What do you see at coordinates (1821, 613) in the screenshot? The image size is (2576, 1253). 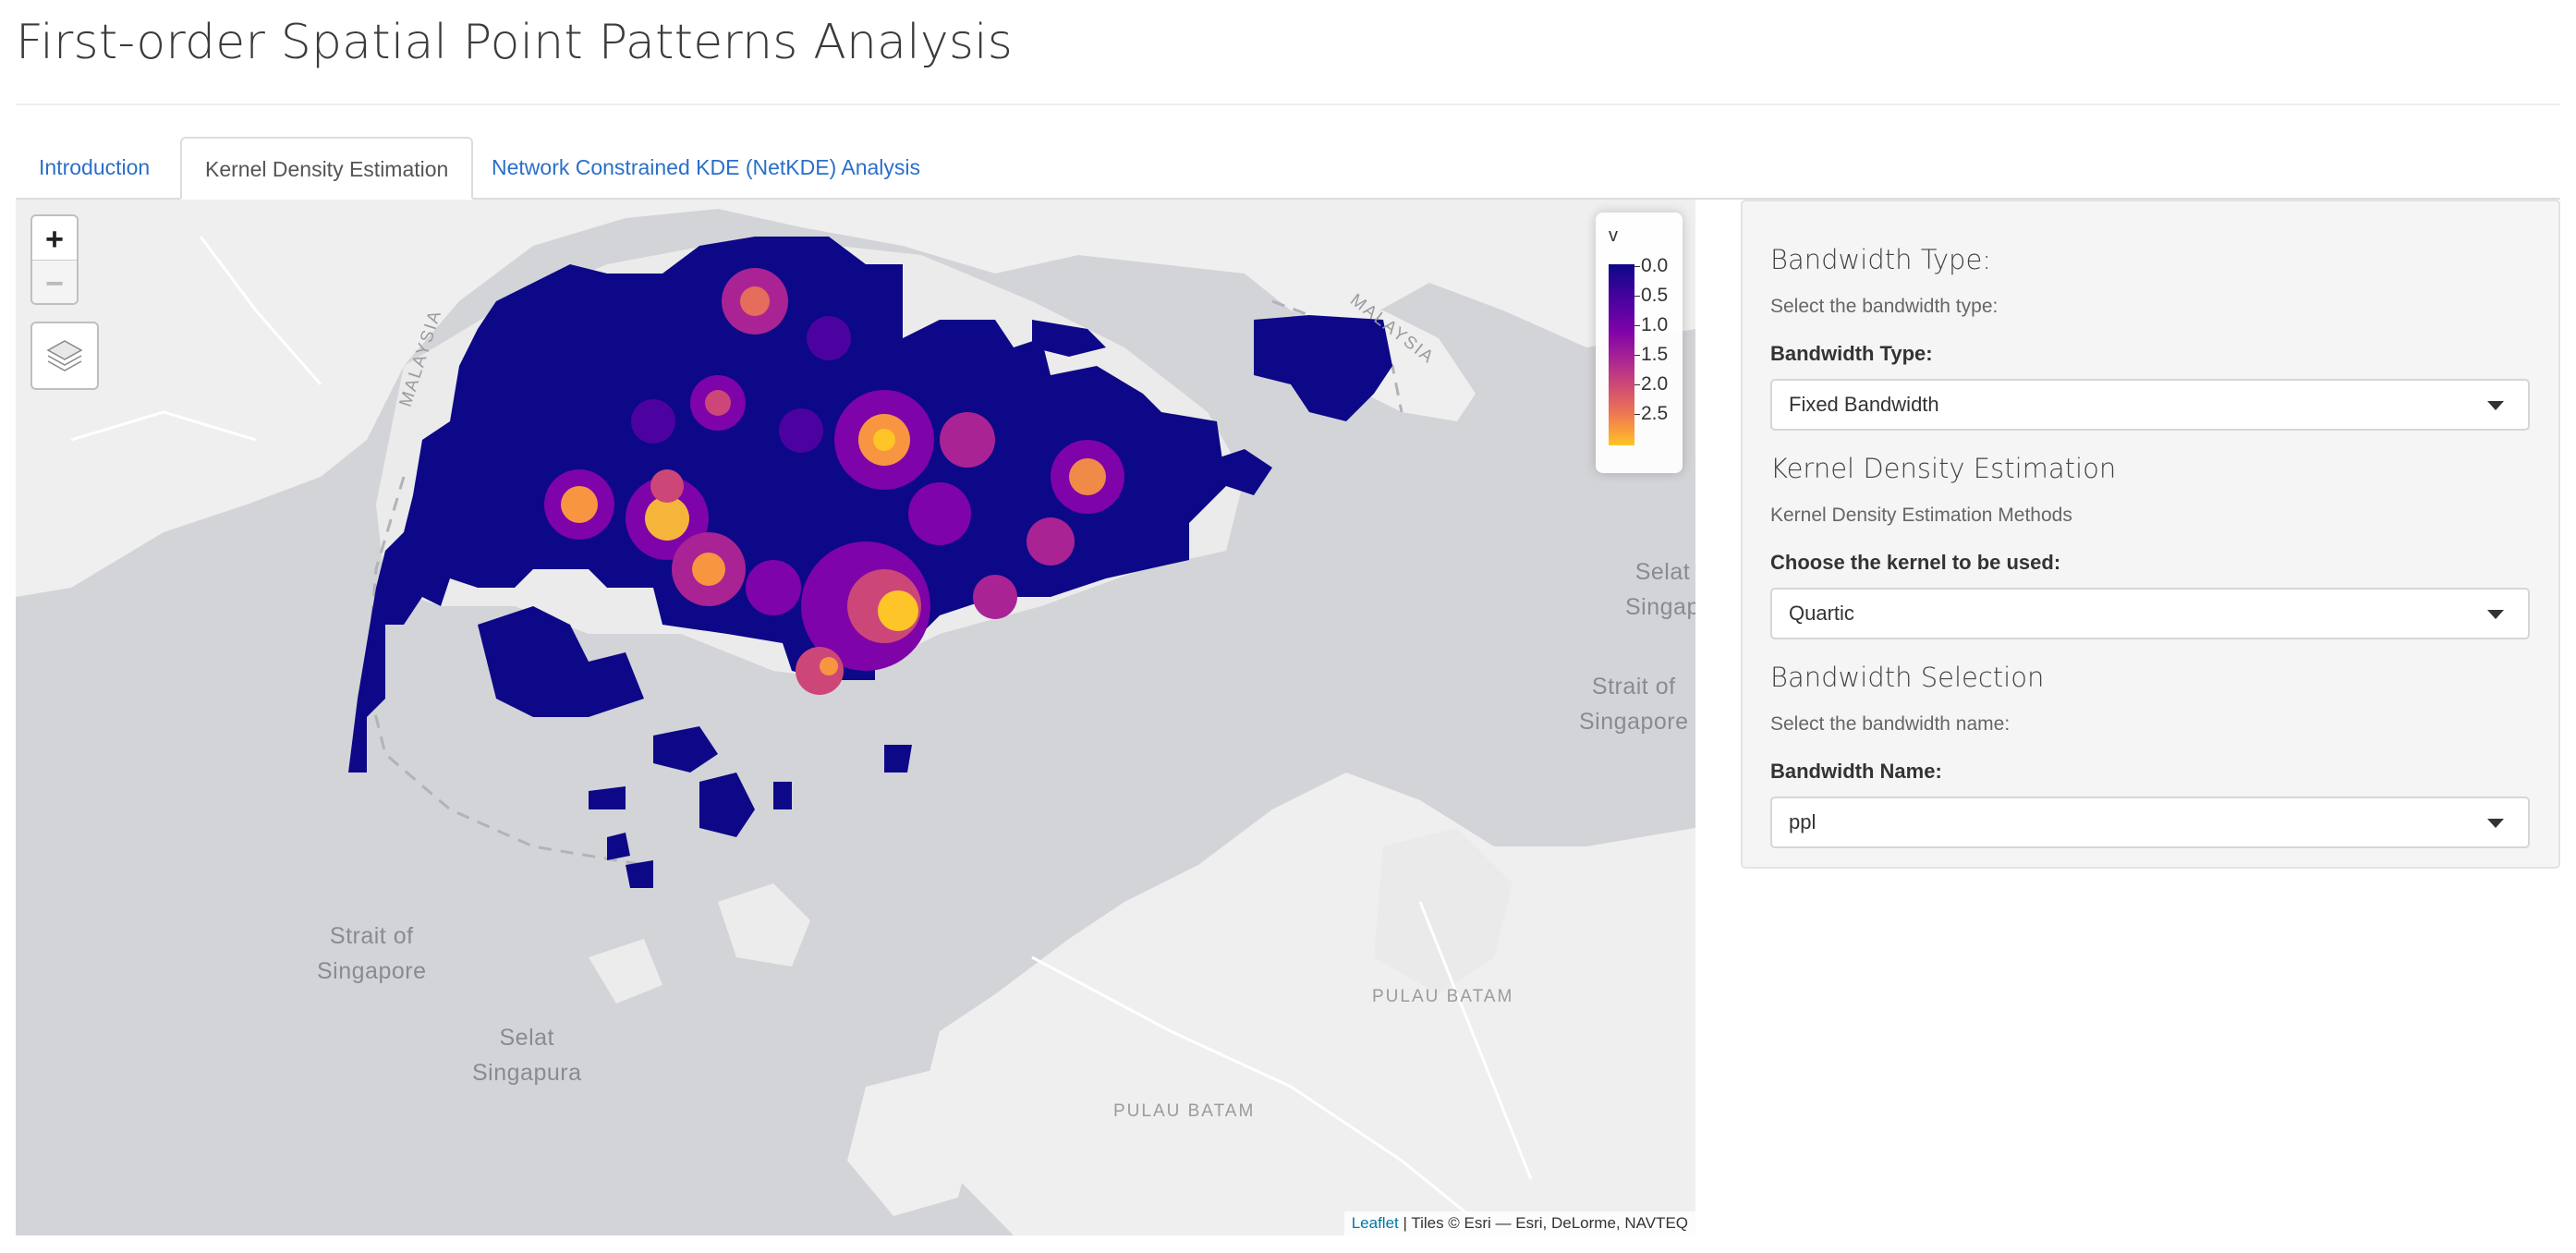 I see `kernel-value: Quartic` at bounding box center [1821, 613].